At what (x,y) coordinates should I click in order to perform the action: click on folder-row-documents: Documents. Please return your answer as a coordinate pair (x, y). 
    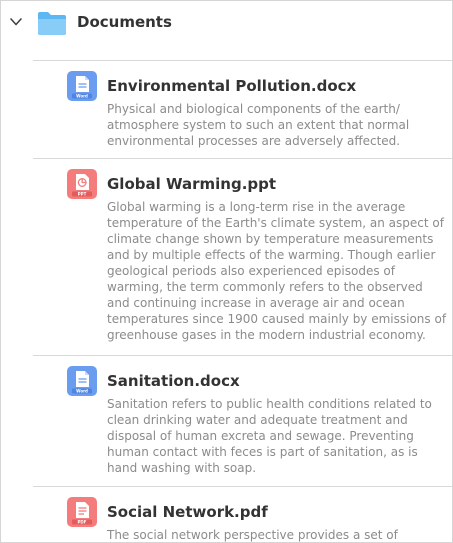
    Looking at the image, I should click on (226, 24).